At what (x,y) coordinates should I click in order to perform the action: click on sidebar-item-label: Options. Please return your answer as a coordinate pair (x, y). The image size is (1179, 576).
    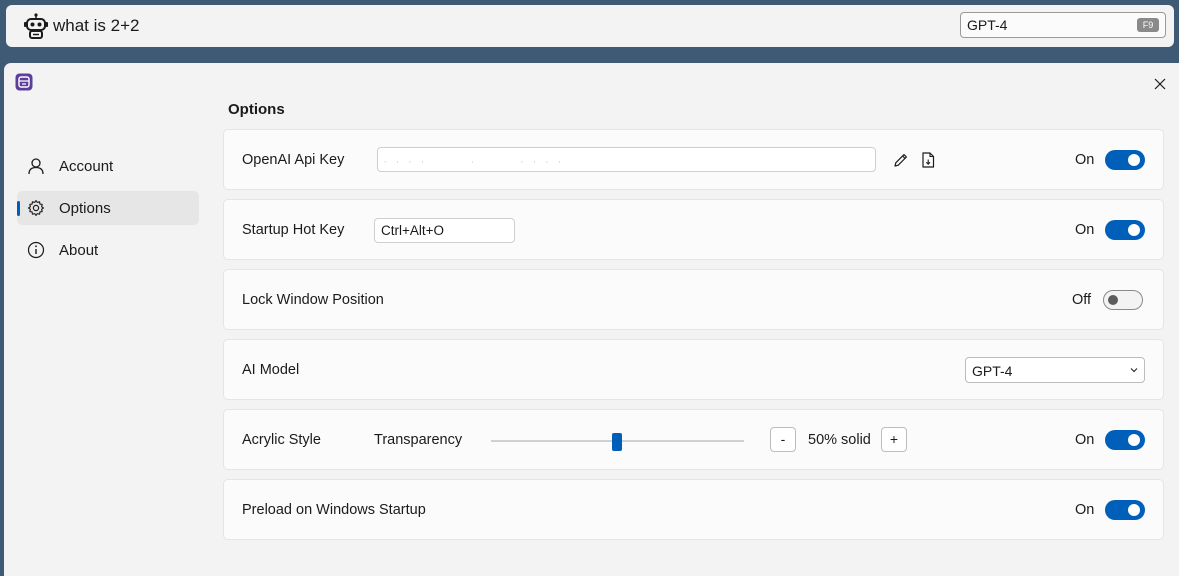
    Looking at the image, I should click on (85, 208).